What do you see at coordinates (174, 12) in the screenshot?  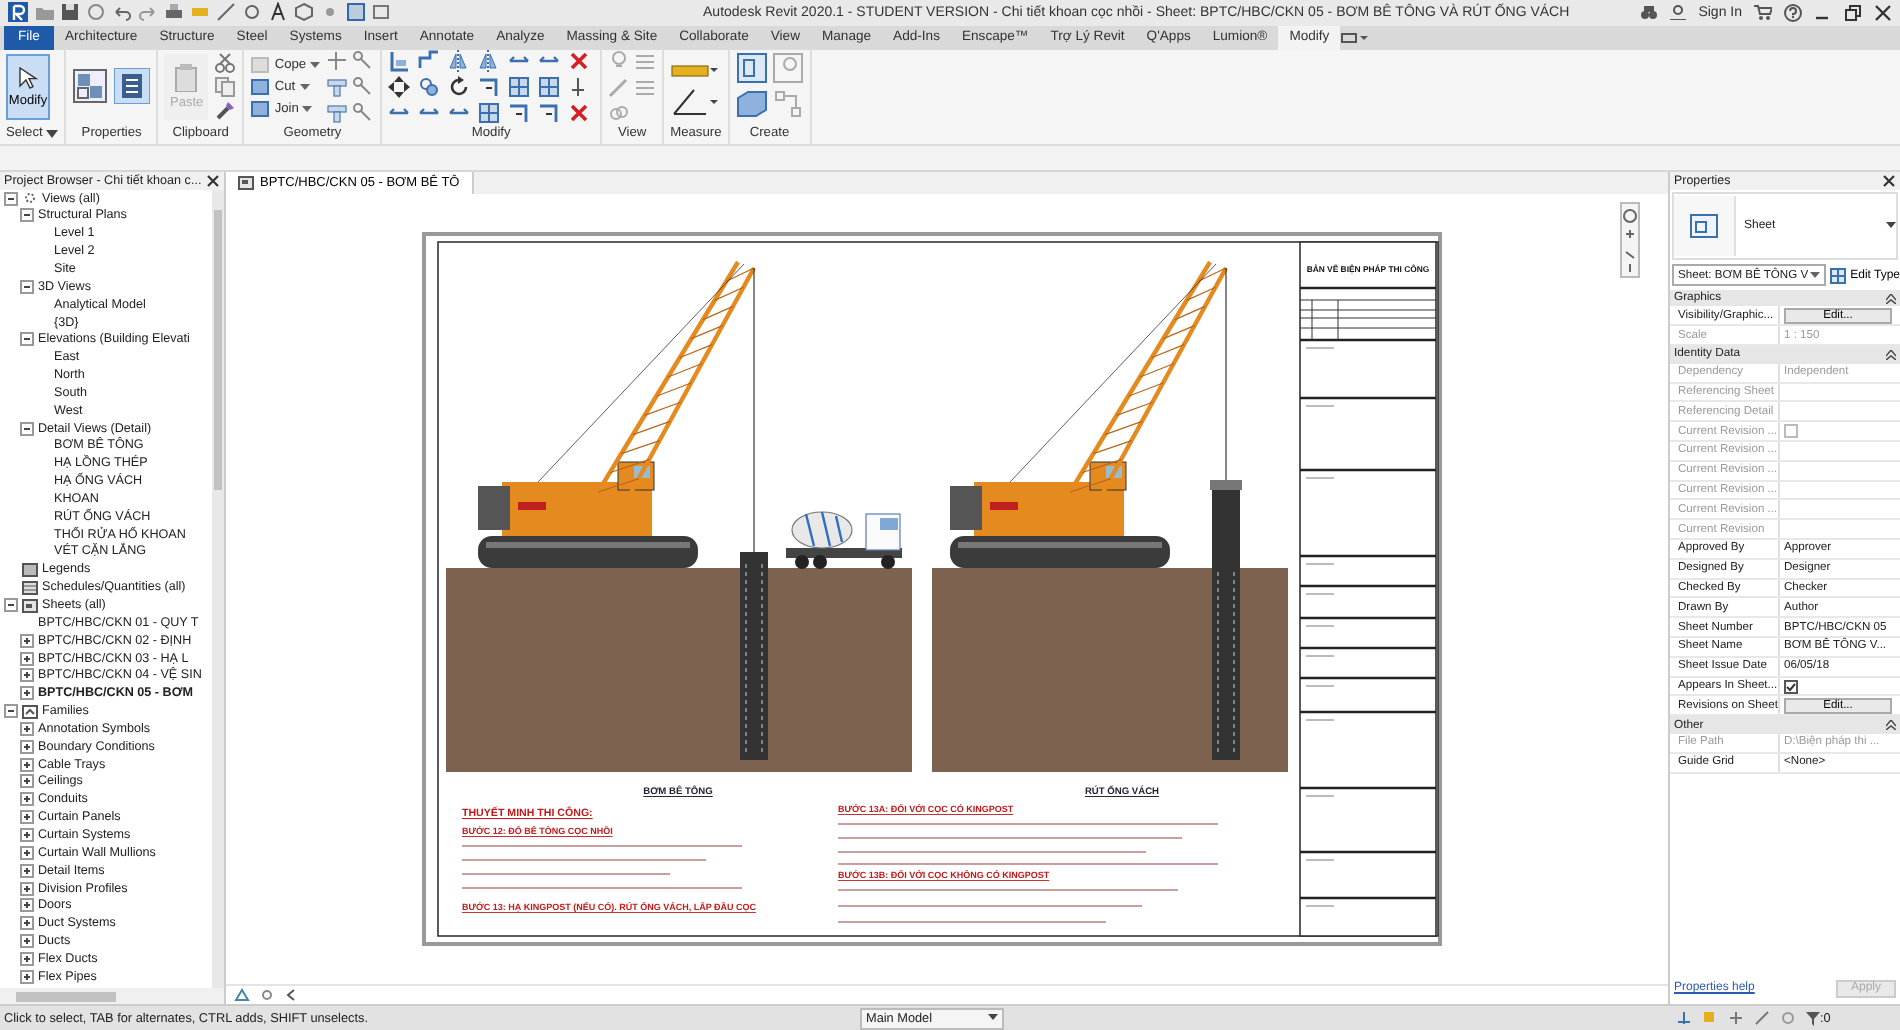 I see `print-icon` at bounding box center [174, 12].